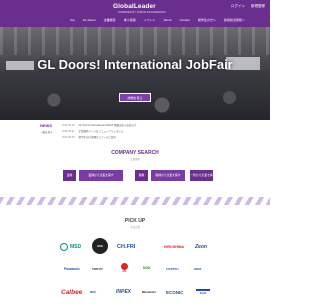  I want to click on site-logo-tagline: POWERED BY FORUM ENGINEERING, so click(142, 12).